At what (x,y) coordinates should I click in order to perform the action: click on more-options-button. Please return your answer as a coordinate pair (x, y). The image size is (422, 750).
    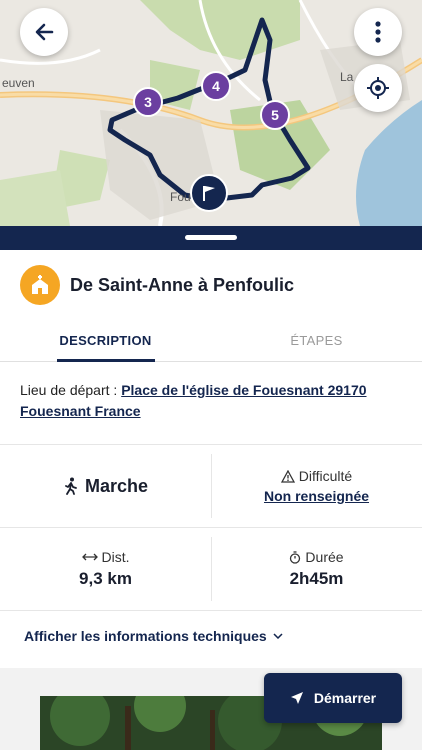
    Looking at the image, I should click on (378, 32).